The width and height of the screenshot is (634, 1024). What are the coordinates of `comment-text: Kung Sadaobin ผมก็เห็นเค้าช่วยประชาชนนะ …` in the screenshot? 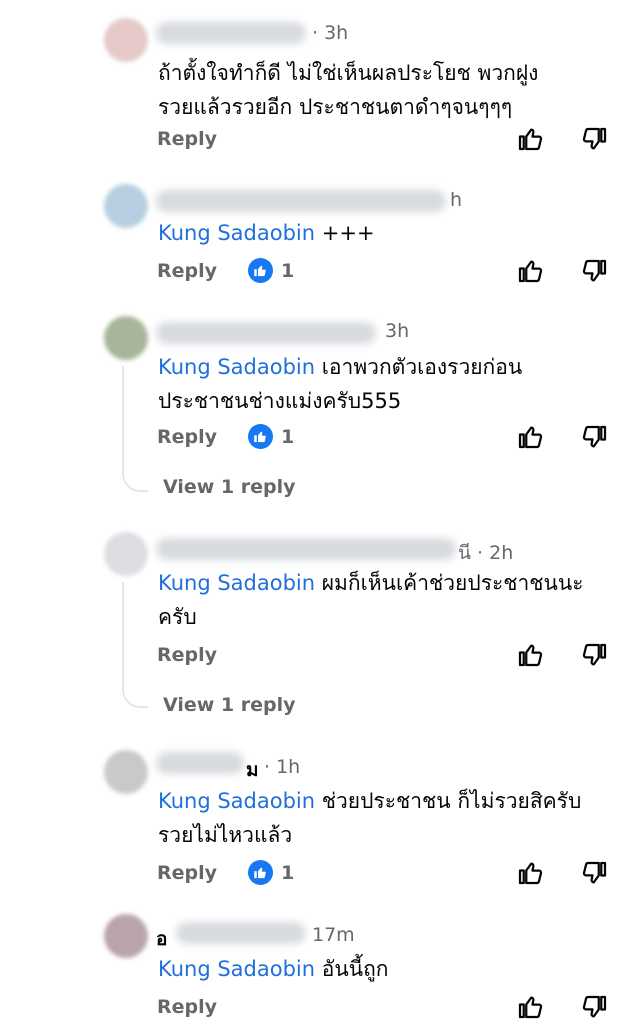 It's located at (388, 600).